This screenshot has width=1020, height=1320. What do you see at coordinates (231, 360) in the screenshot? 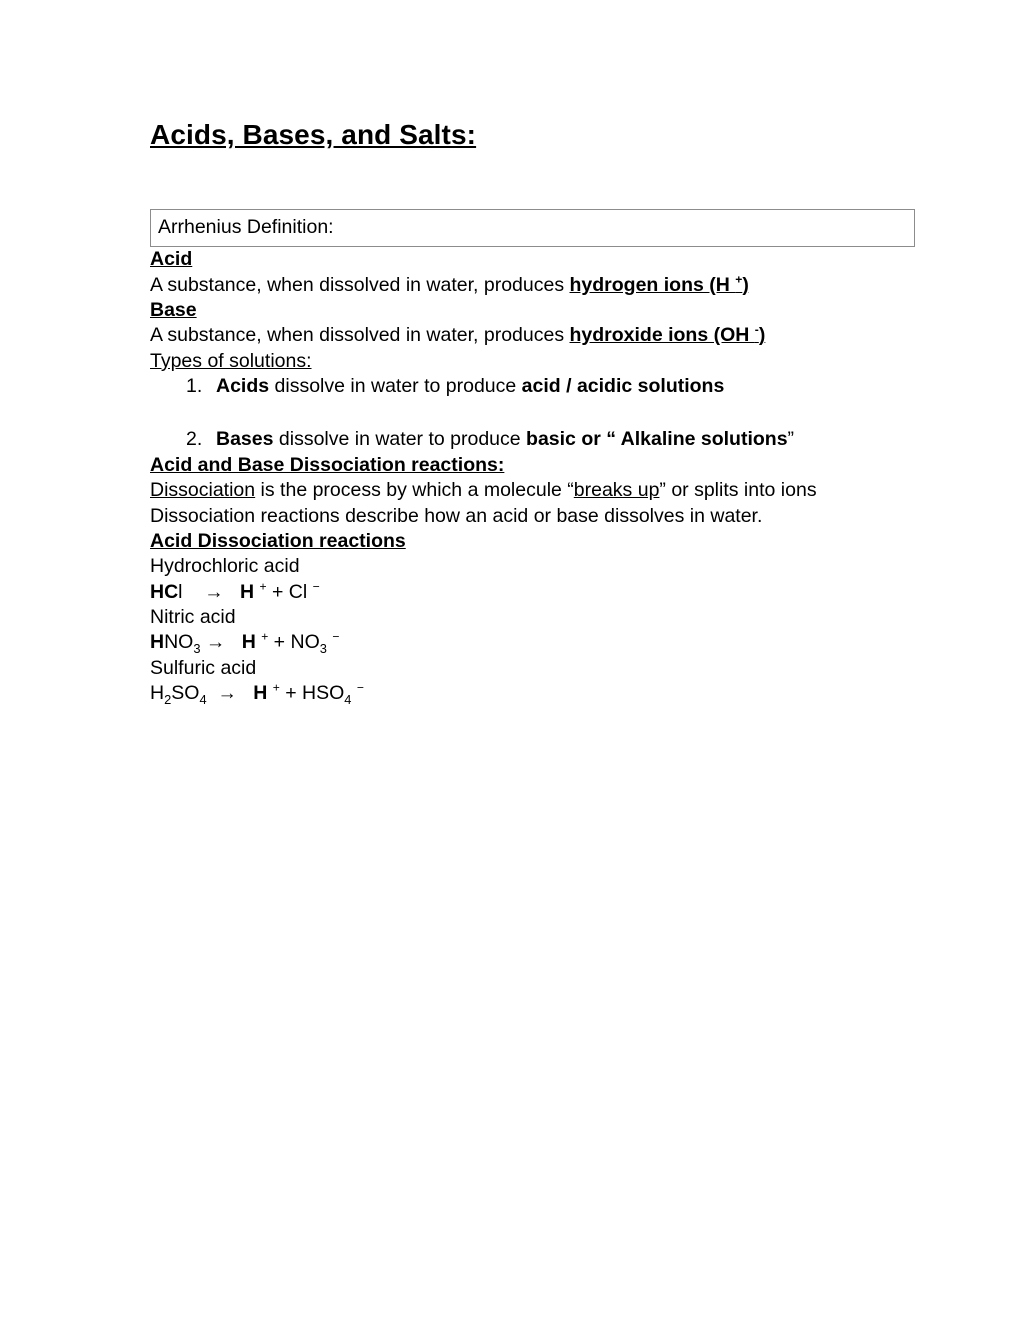
I see `types-of-solutions-heading-text: Types of solutions:` at bounding box center [231, 360].